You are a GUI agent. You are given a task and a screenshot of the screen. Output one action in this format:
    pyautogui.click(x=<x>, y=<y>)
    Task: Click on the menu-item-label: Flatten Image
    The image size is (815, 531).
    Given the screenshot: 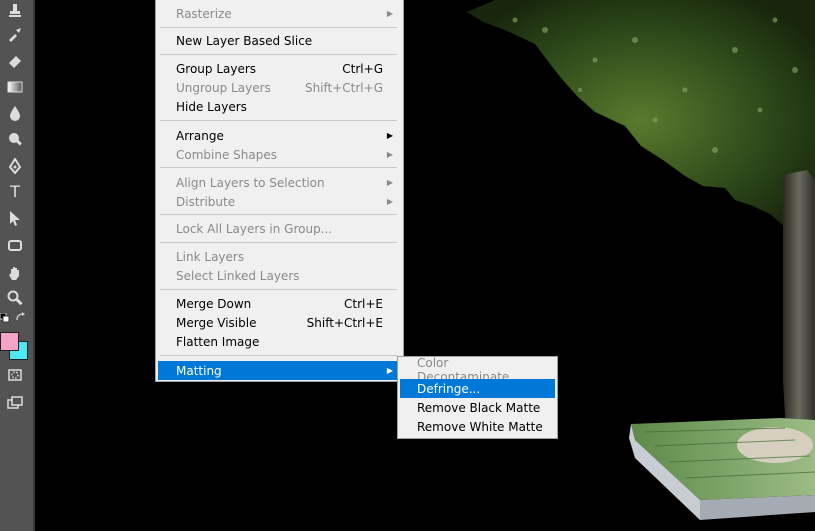 What is the action you would take?
    pyautogui.click(x=218, y=341)
    